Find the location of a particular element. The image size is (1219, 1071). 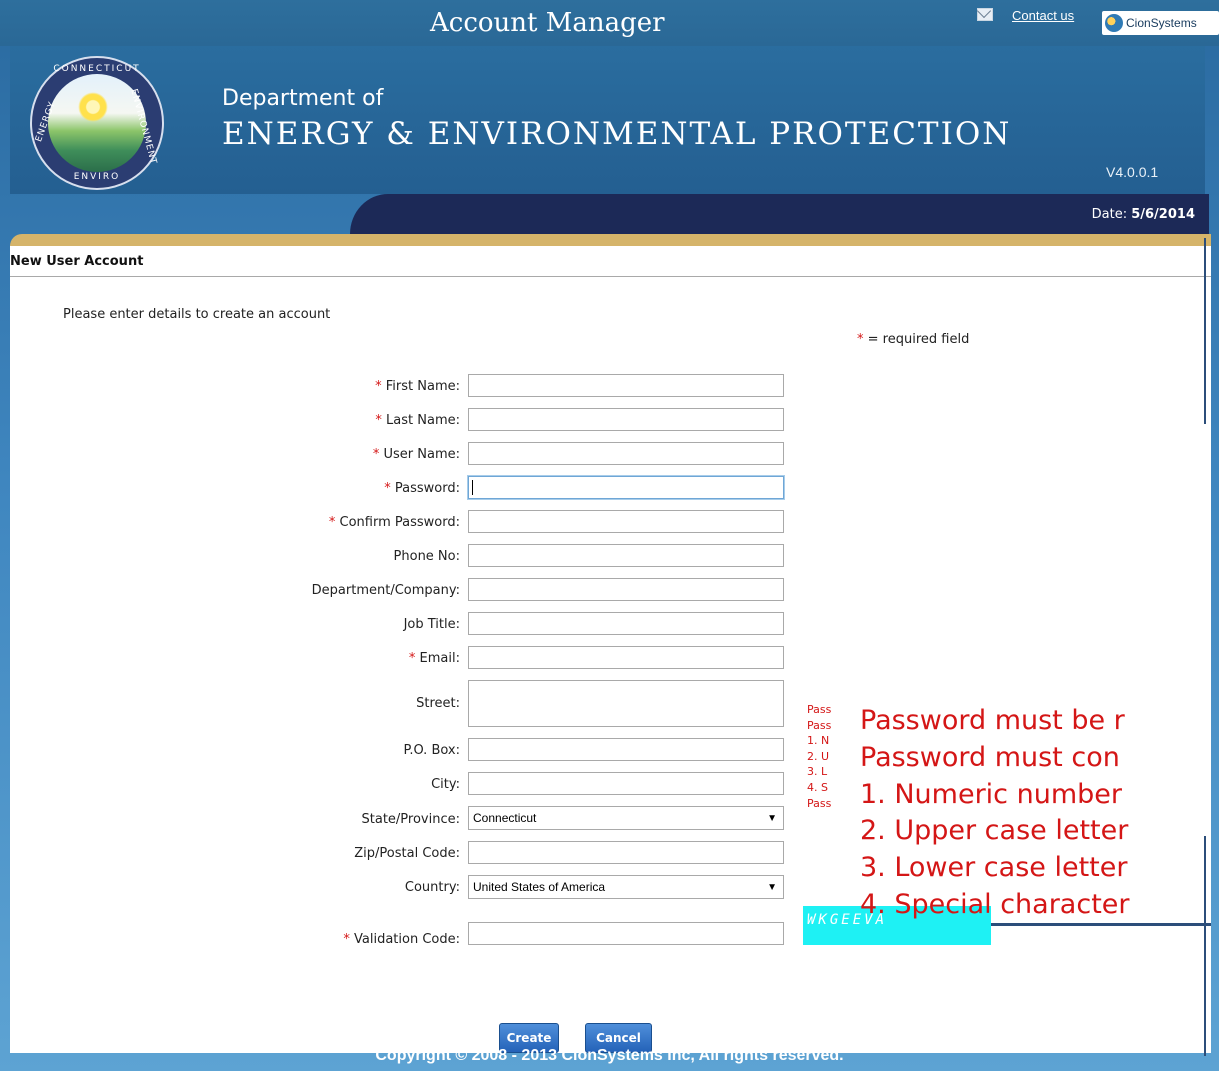

seal-text-top: CONNECTICUT is located at coordinates (97, 69).